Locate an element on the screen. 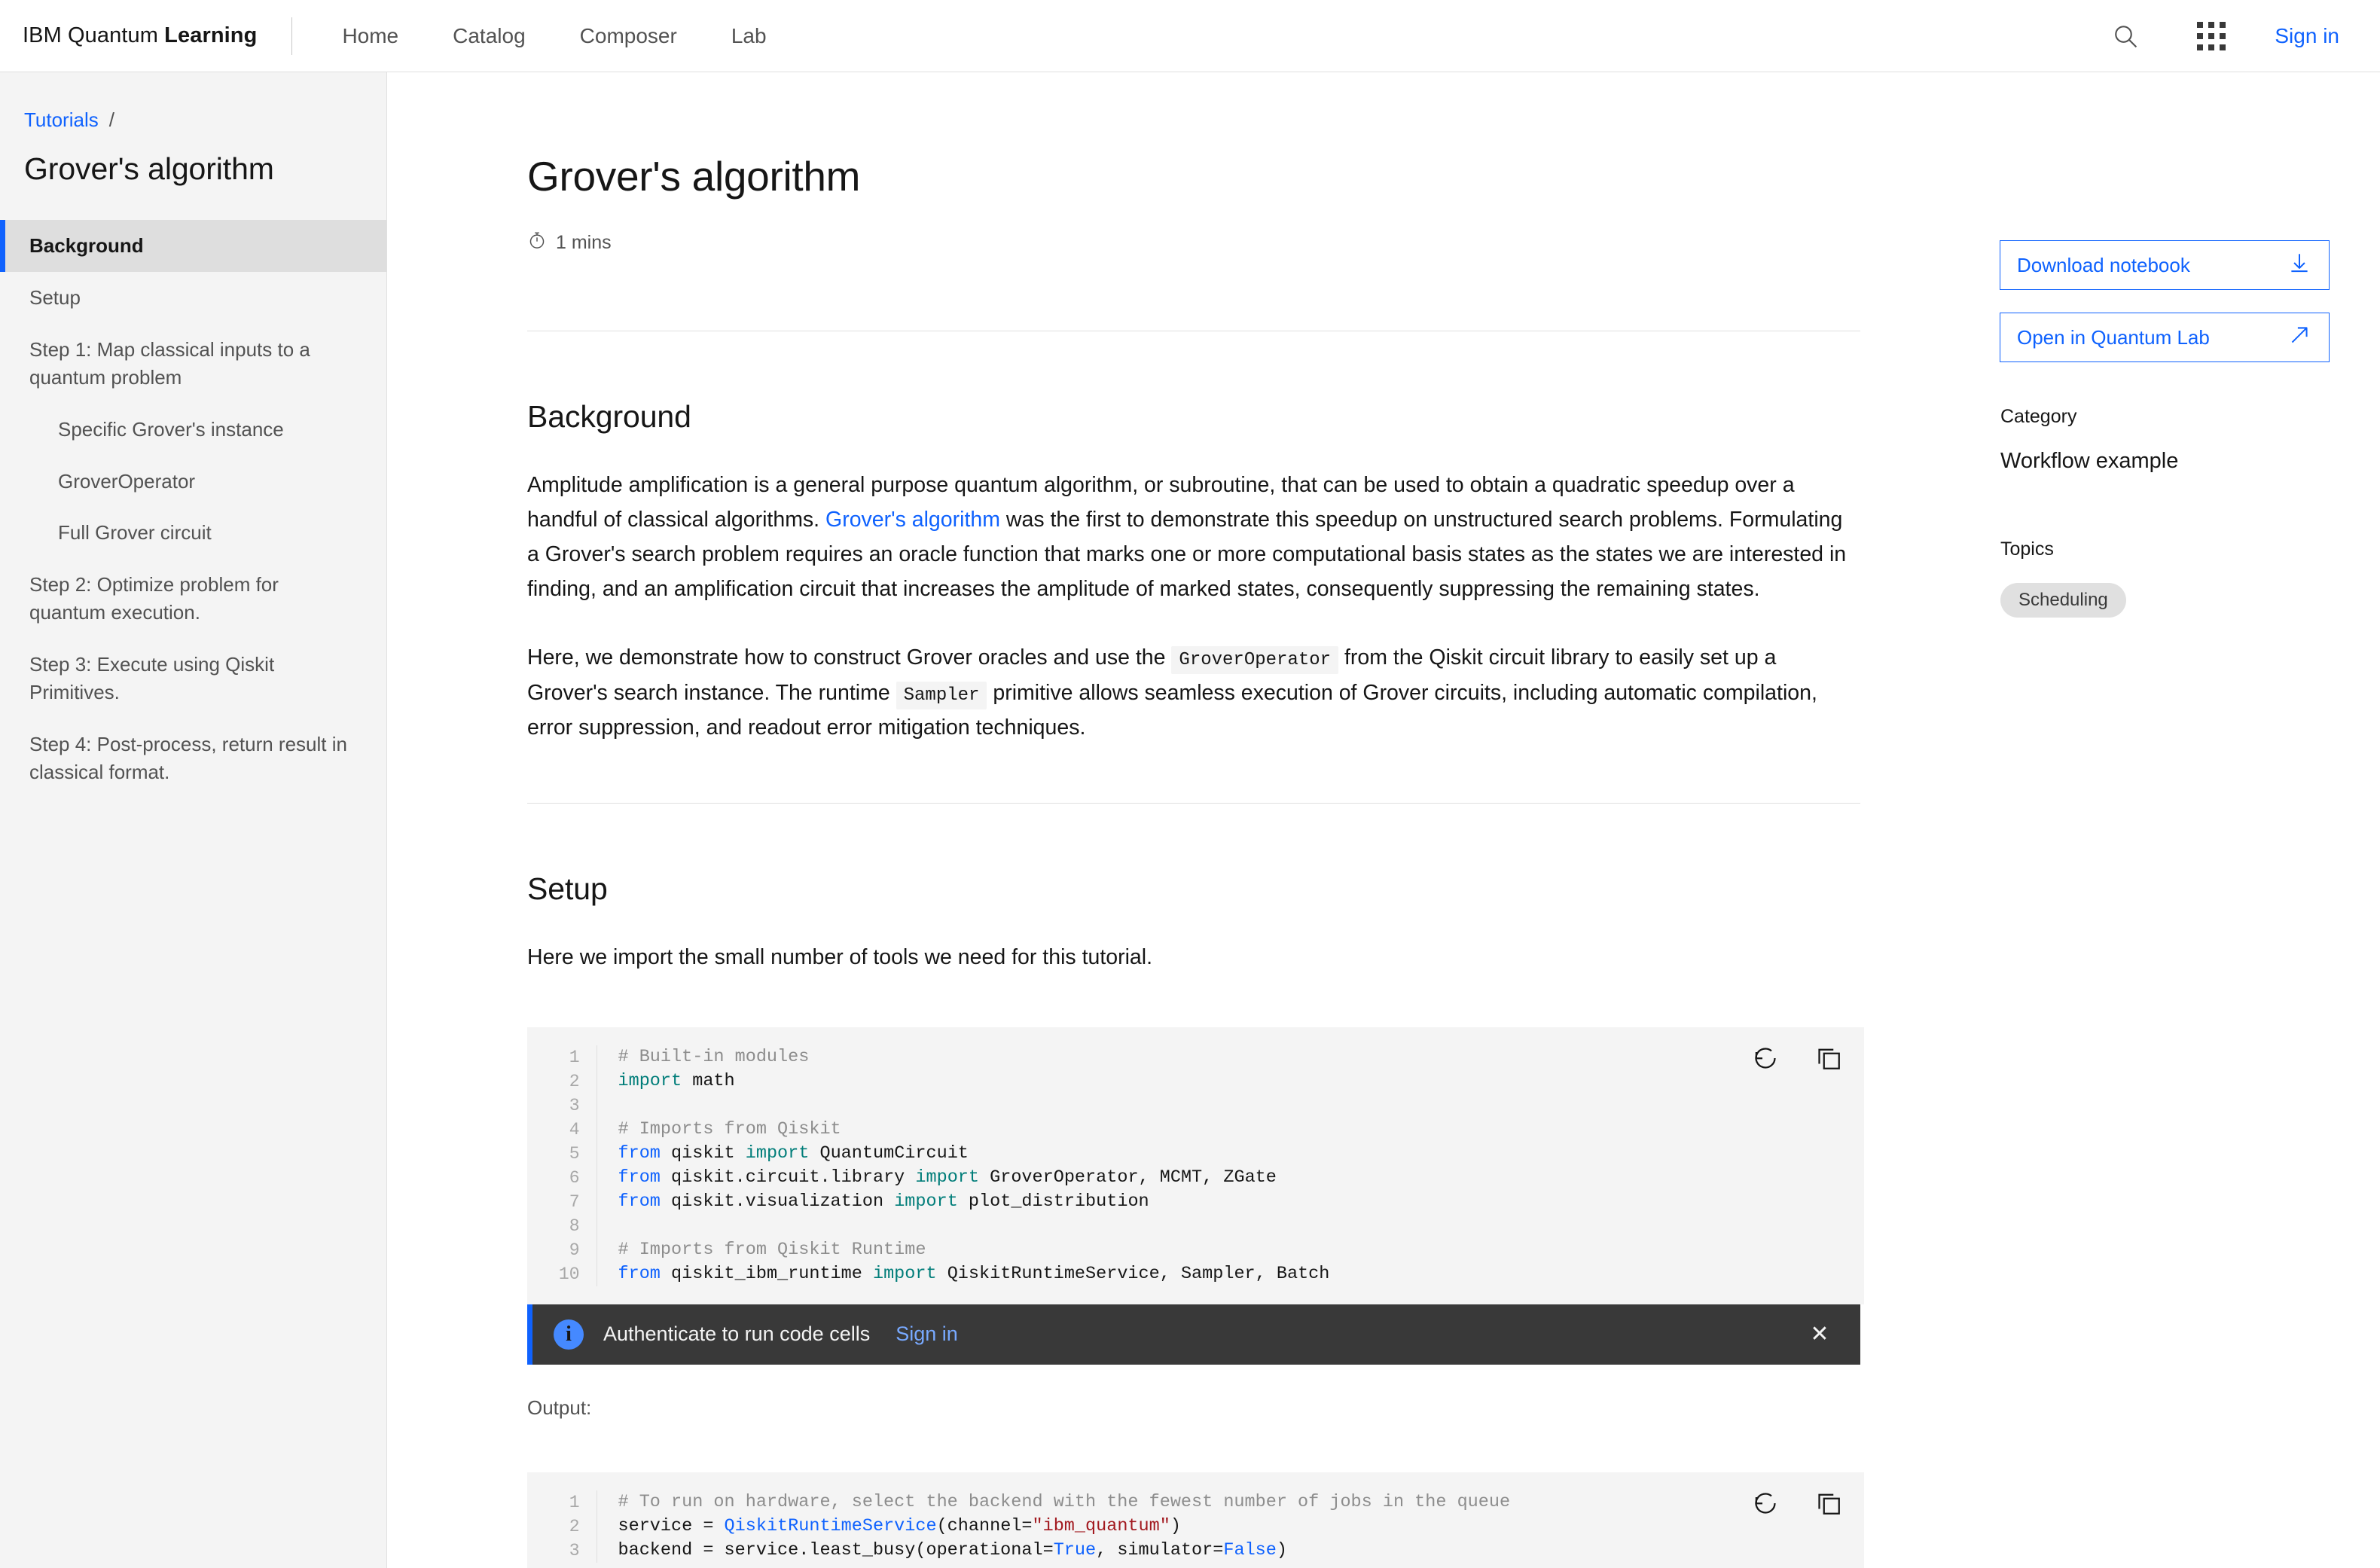 The height and width of the screenshot is (1568, 2380). sidebar-item-full-grover-circuit: Full Grover circuit is located at coordinates (193, 533).